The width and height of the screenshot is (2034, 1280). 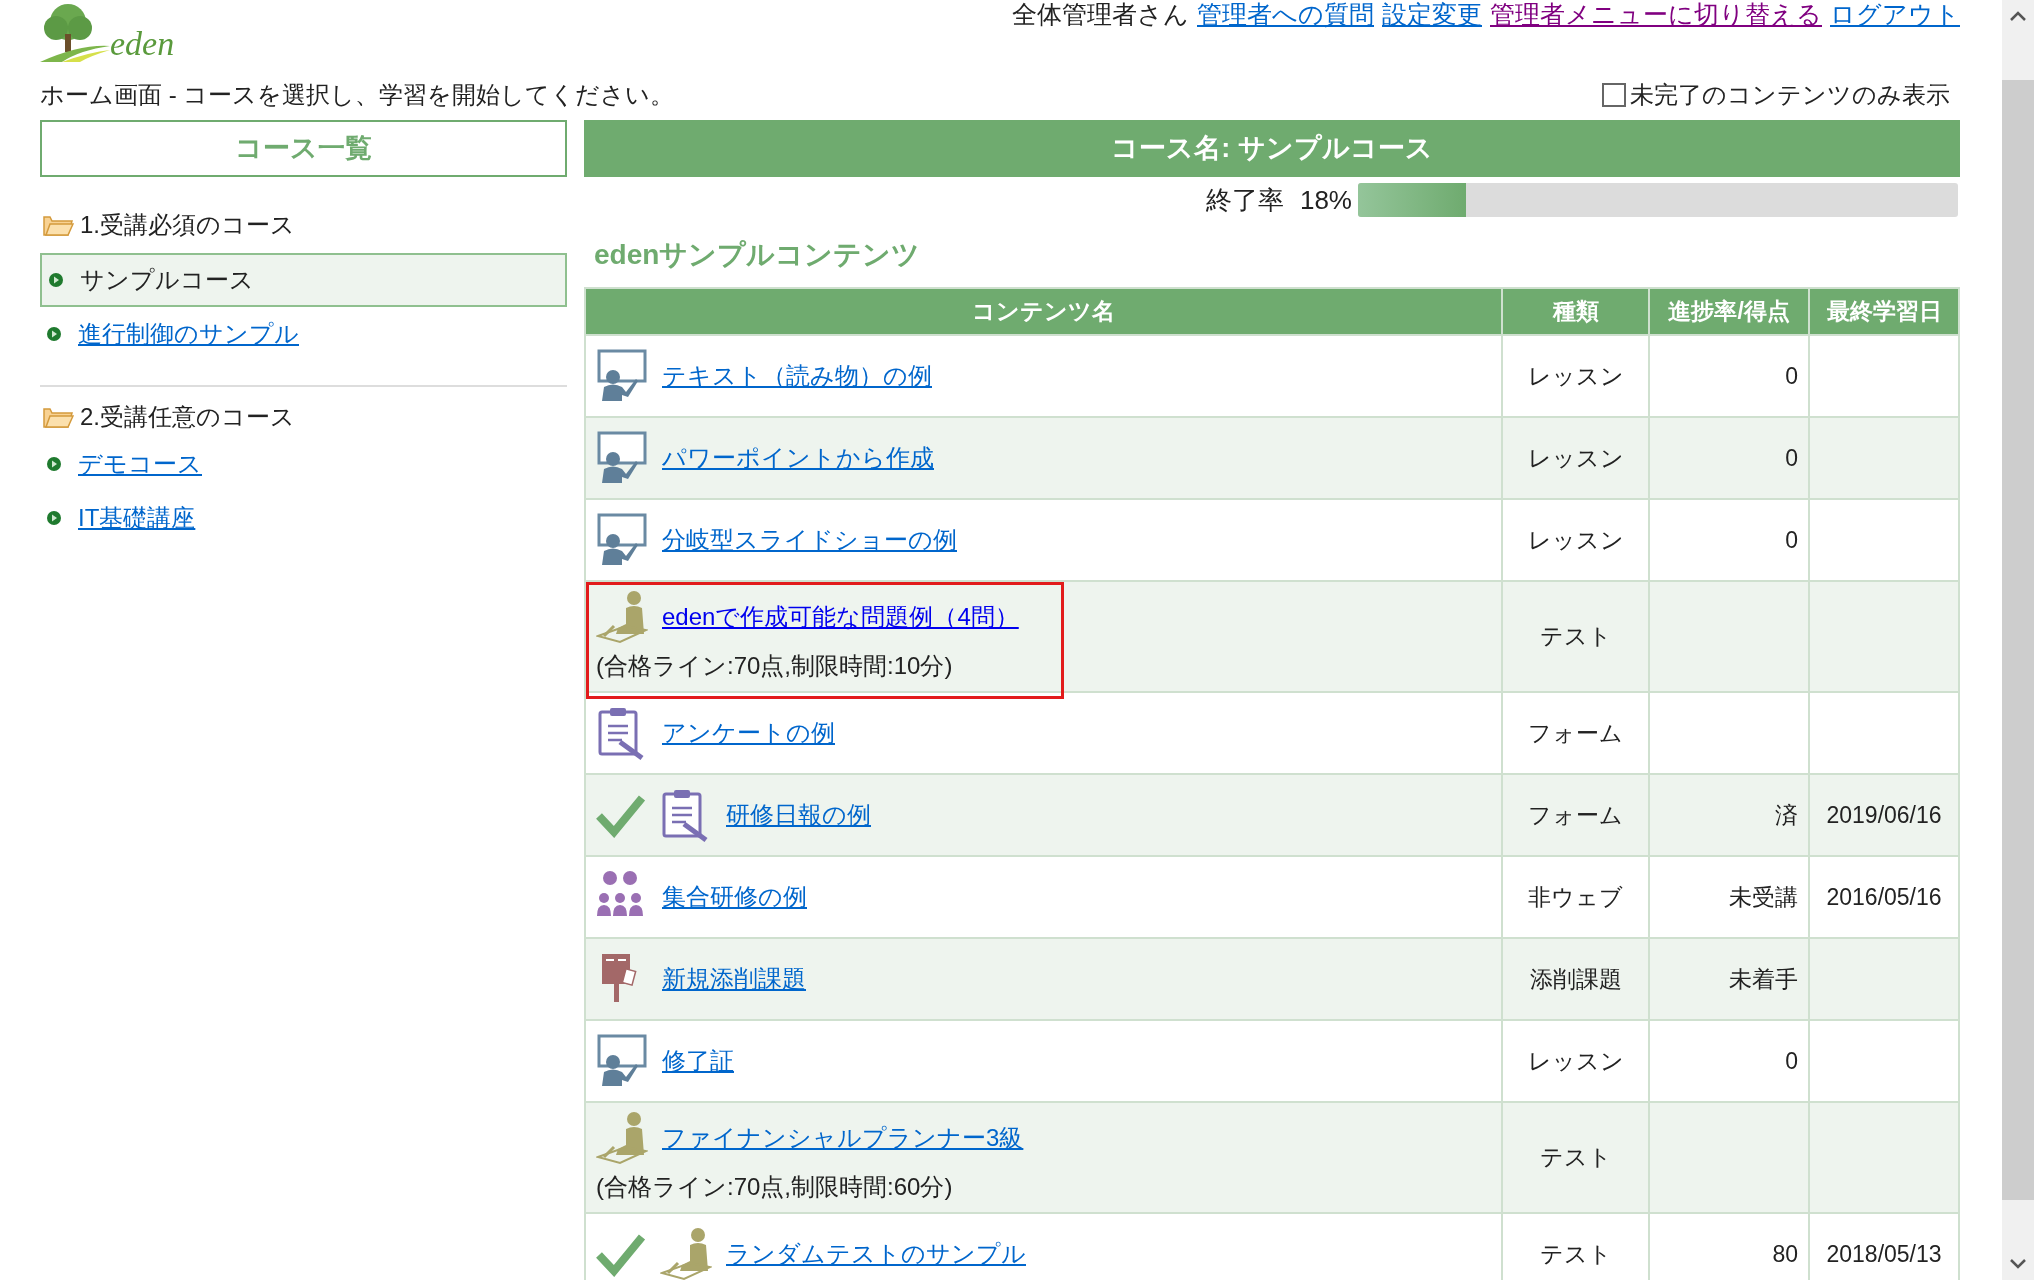 What do you see at coordinates (798, 458) in the screenshot?
I see `content-link: パワーポイントから作成` at bounding box center [798, 458].